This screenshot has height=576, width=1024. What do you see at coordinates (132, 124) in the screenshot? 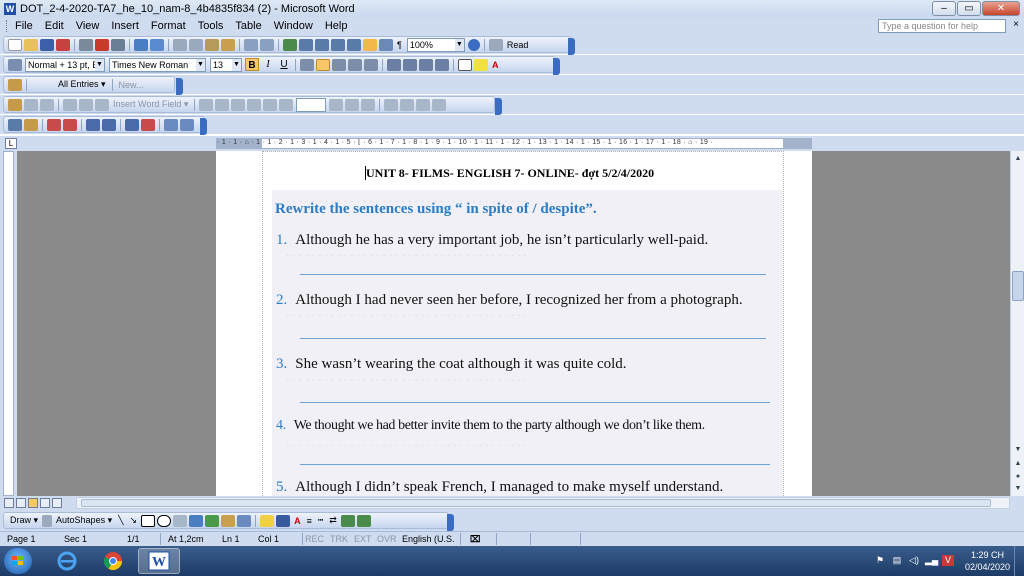
I see `add-field-icon` at bounding box center [132, 124].